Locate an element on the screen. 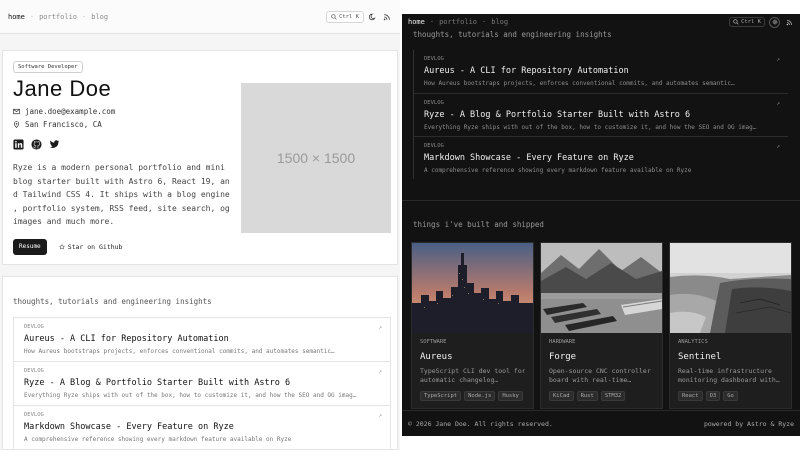 Image resolution: width=800 pixels, height=450 pixels. project-desc-line: Open-source CNC controller is located at coordinates (600, 371).